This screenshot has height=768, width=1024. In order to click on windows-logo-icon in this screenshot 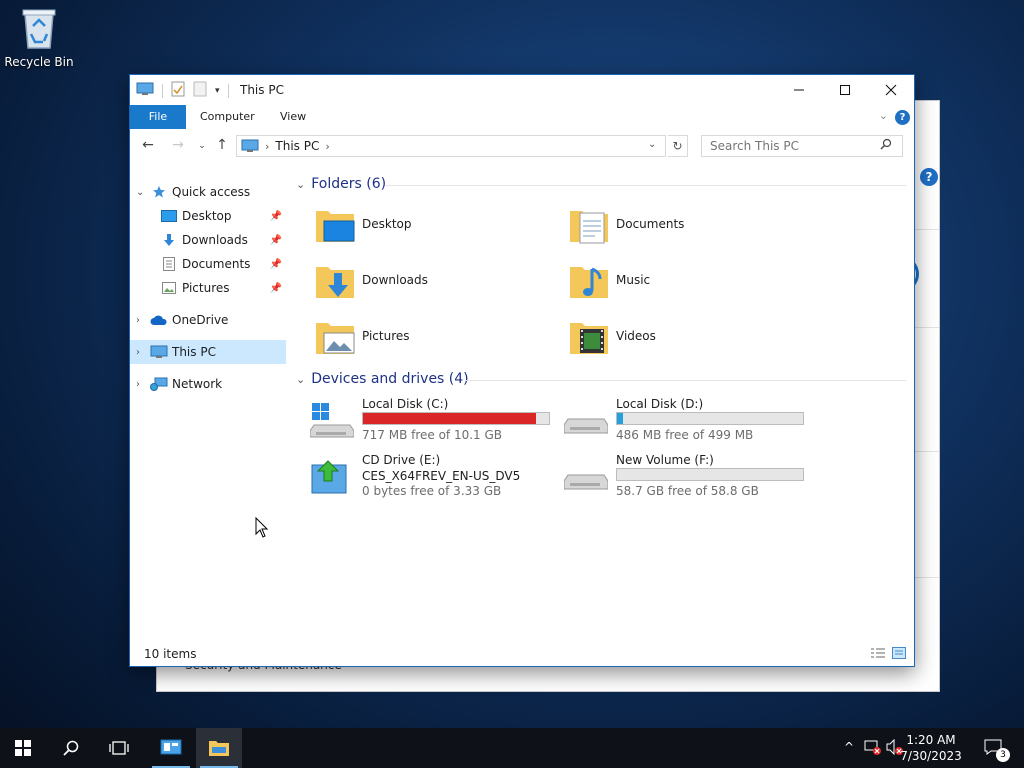, I will do `click(23, 748)`.